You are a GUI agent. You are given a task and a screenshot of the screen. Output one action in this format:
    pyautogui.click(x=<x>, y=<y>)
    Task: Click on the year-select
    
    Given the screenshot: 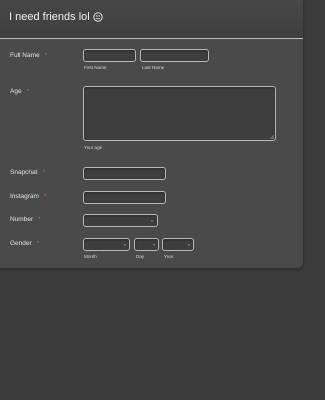 What is the action you would take?
    pyautogui.click(x=178, y=244)
    